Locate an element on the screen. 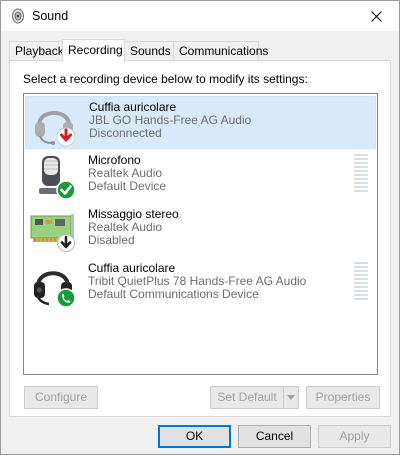  chevron-down-icon is located at coordinates (291, 397).